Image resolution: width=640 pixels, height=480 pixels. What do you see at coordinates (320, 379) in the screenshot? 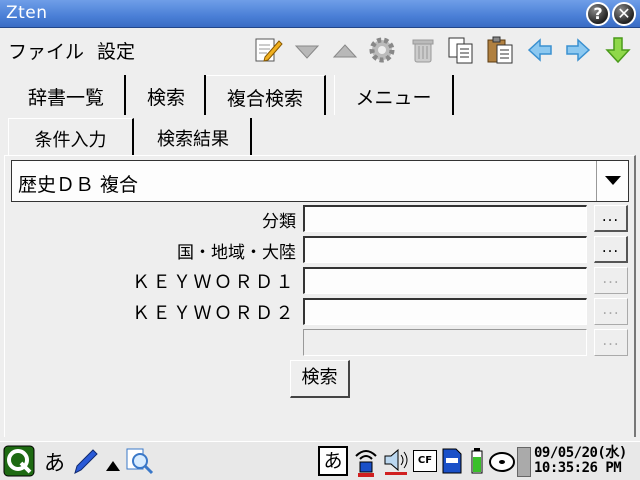
I see `search-button: 検索` at bounding box center [320, 379].